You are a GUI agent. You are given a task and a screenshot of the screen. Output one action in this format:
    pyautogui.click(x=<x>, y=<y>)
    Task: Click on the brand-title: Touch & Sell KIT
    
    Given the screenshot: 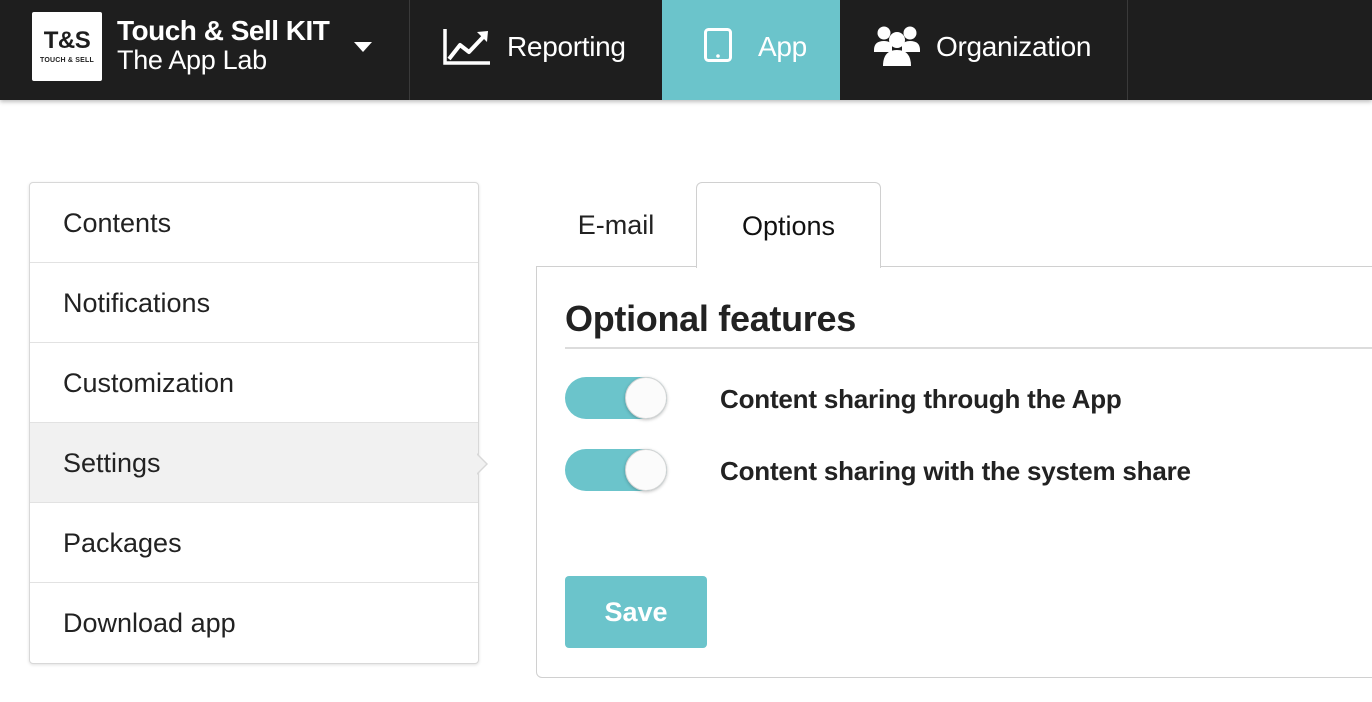 What is the action you would take?
    pyautogui.click(x=223, y=30)
    